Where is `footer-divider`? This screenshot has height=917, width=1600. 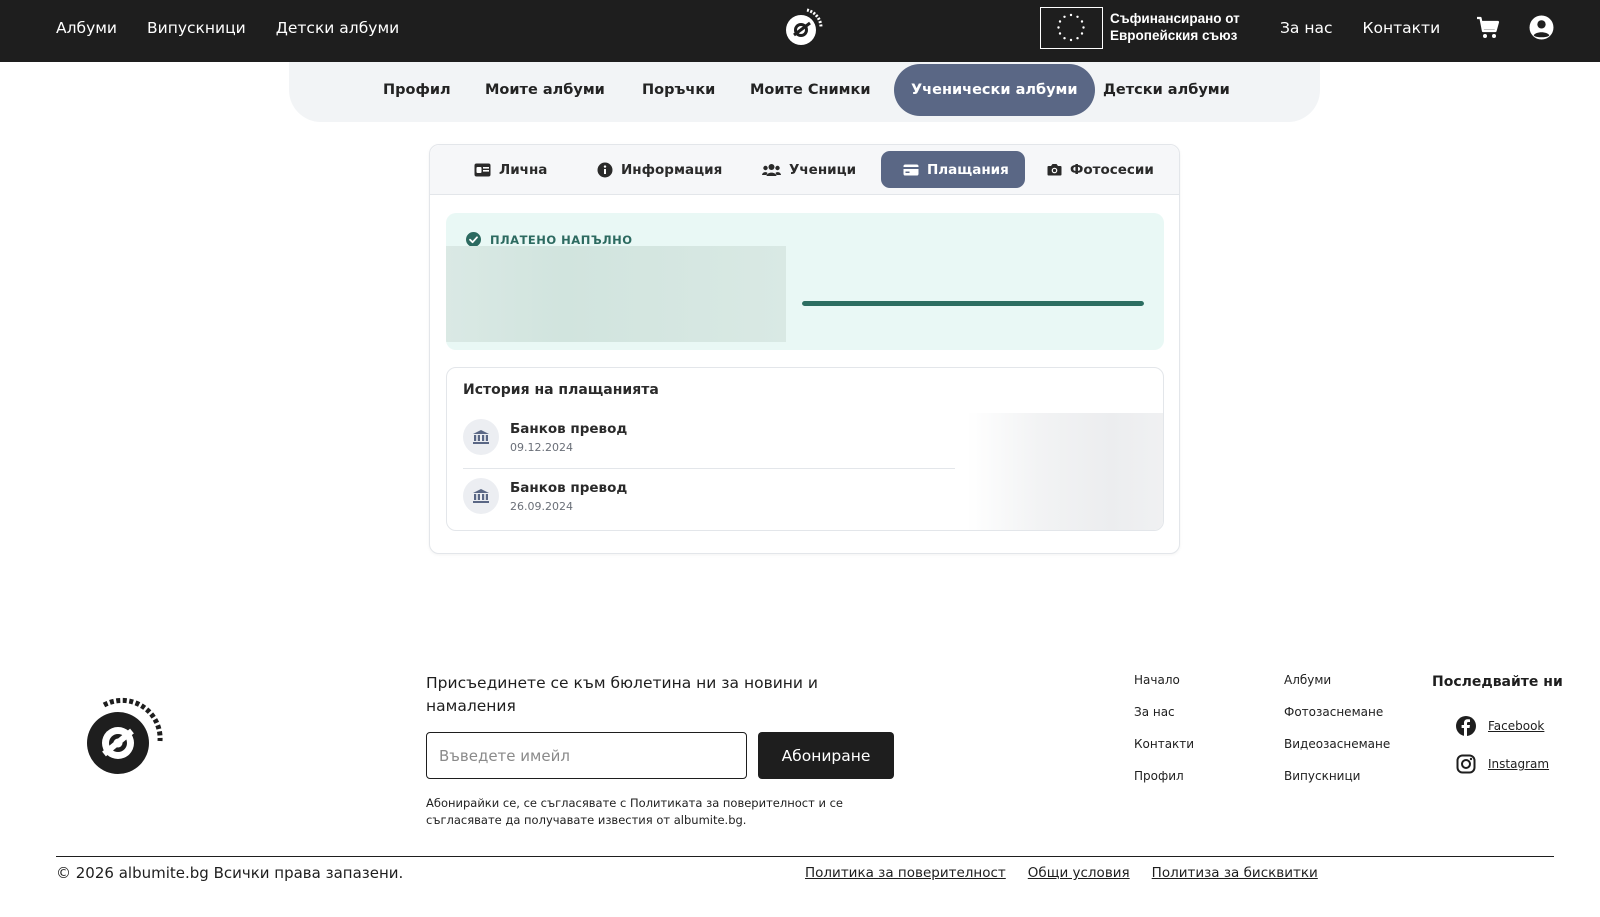 footer-divider is located at coordinates (805, 856).